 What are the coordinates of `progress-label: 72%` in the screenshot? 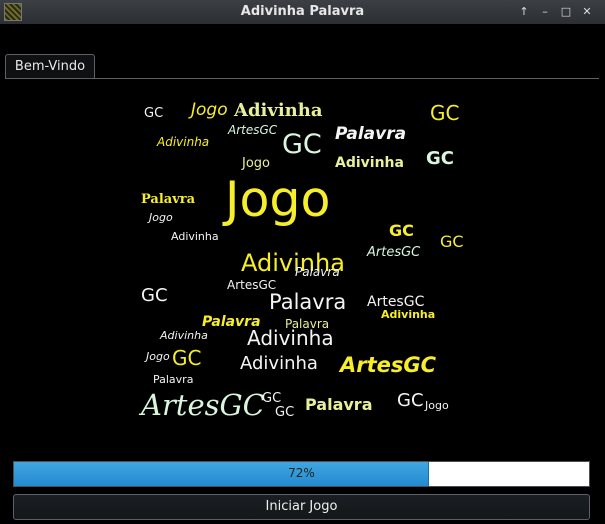 It's located at (301, 473).